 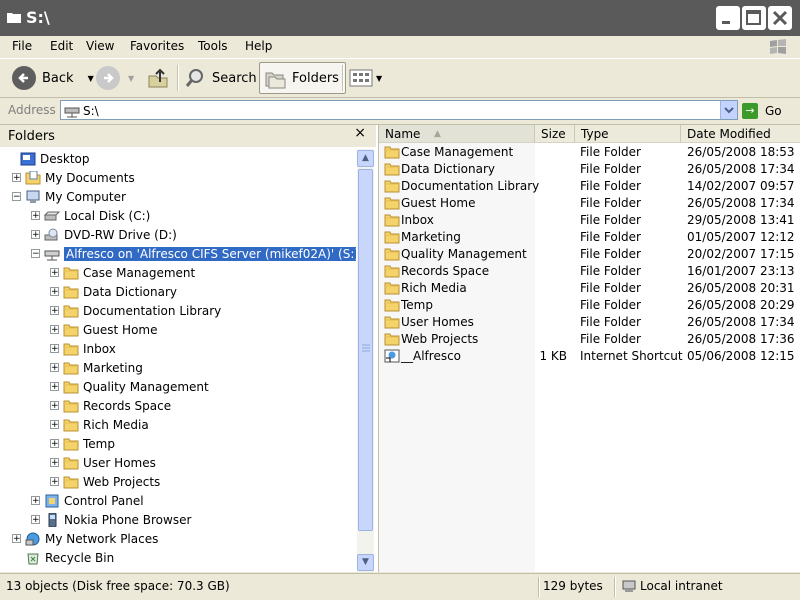 I want to click on close-pane-icon: ×, so click(x=360, y=133).